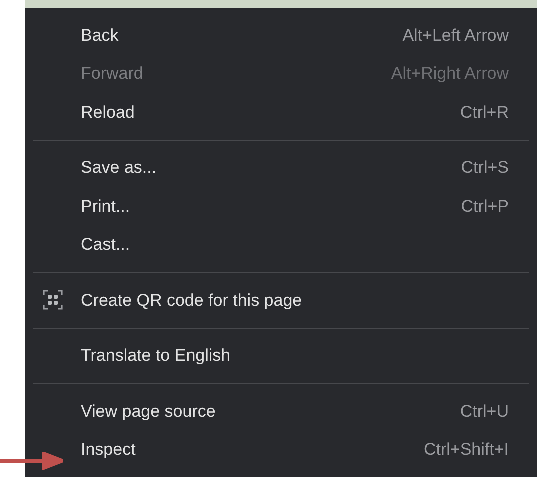 Image resolution: width=537 pixels, height=477 pixels. Describe the element at coordinates (148, 411) in the screenshot. I see `menu-item-label: View page source` at that location.